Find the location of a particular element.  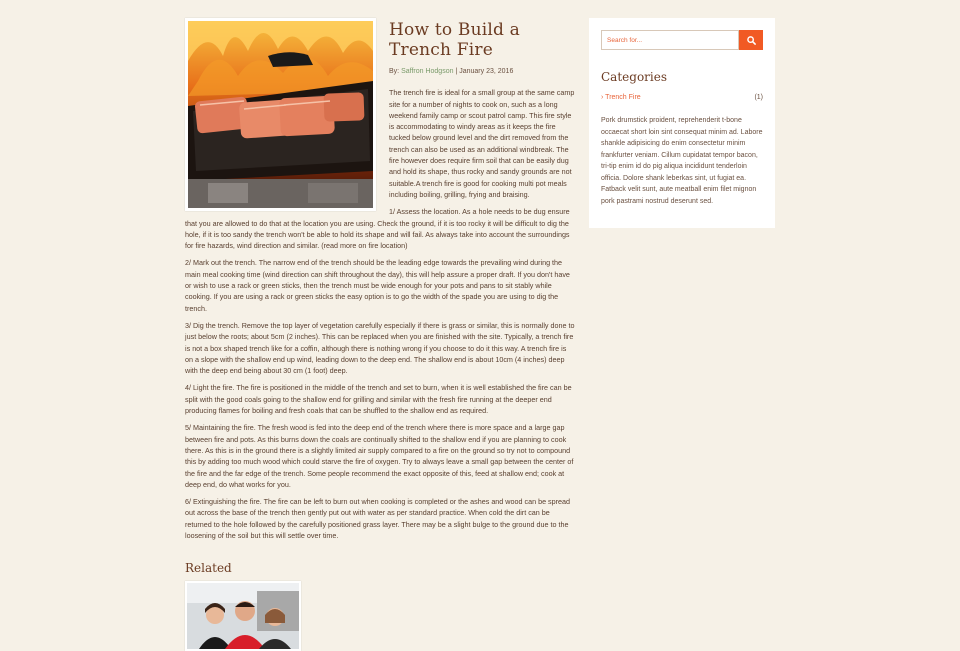

search-icon is located at coordinates (751, 40).